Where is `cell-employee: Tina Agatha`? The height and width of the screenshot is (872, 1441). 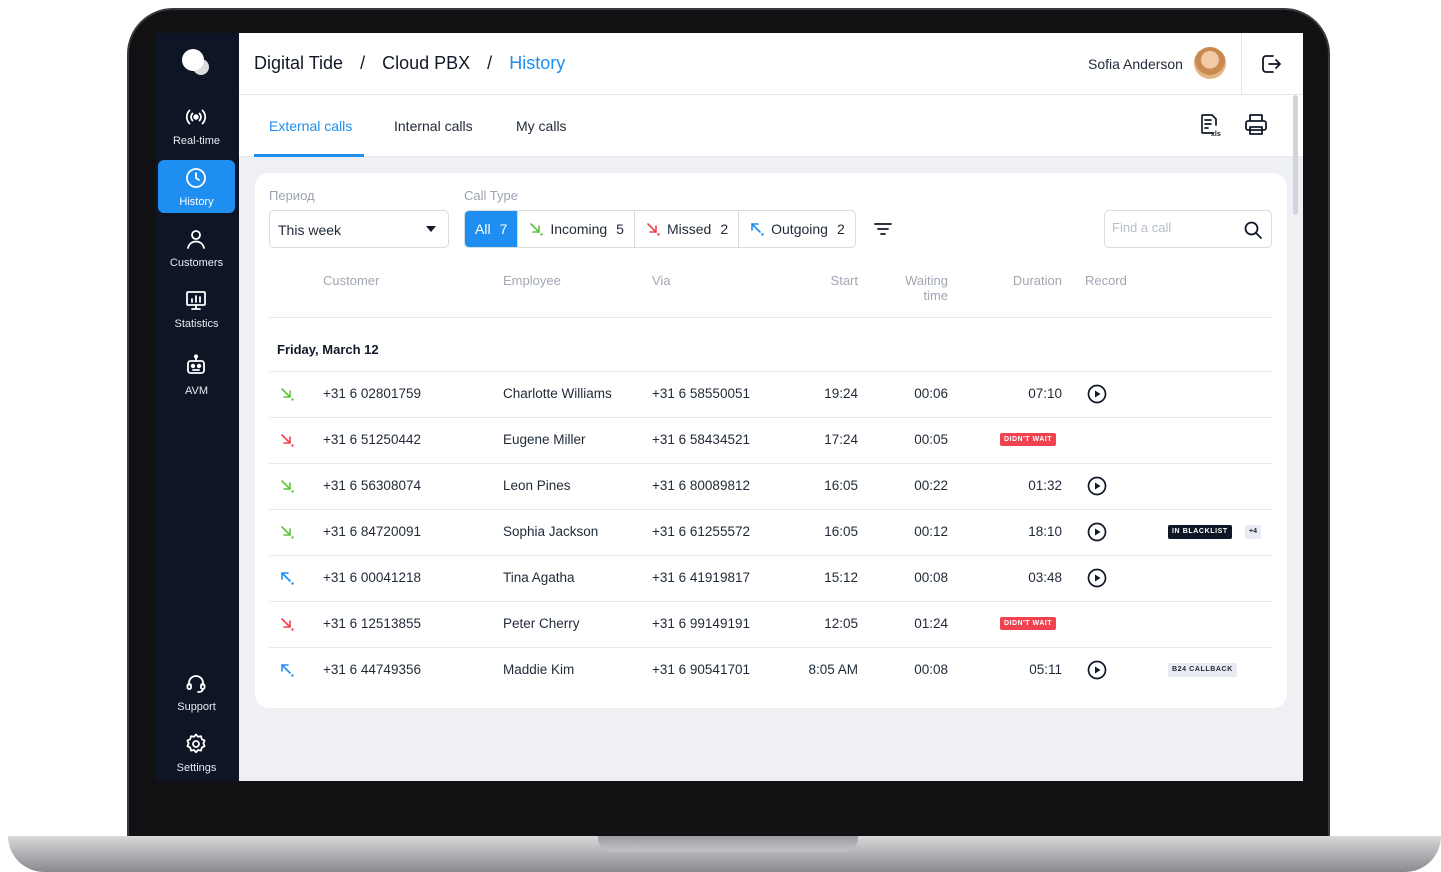
cell-employee: Tina Agatha is located at coordinates (539, 577).